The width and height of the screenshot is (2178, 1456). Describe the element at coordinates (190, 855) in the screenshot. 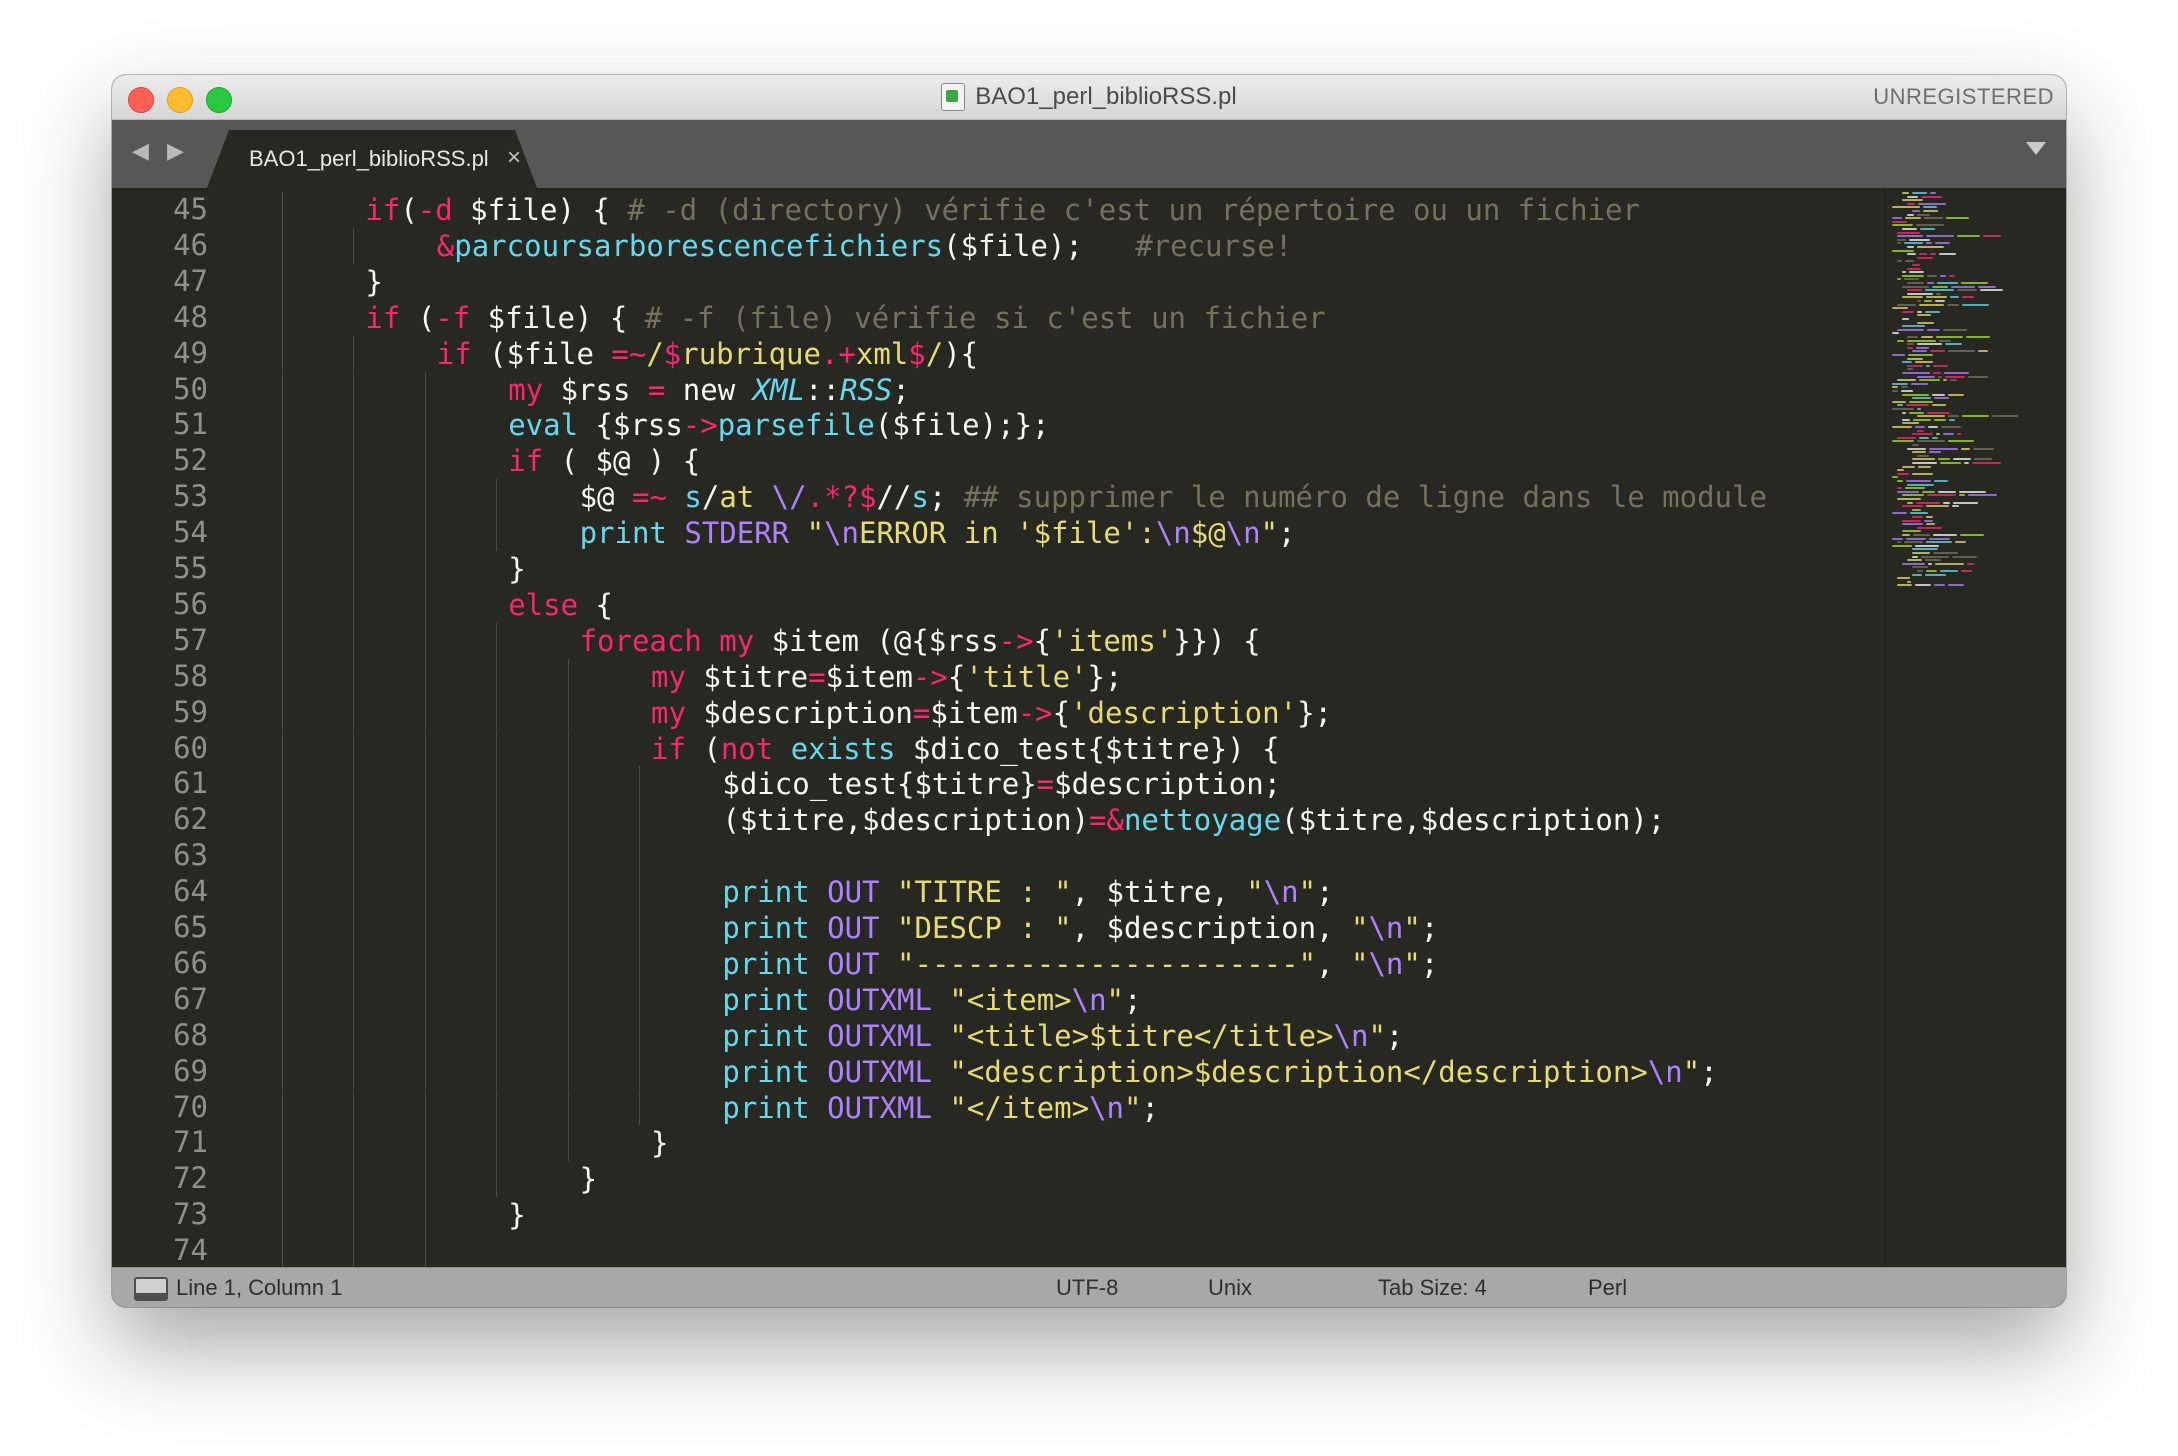

I see `line-number: 63` at that location.